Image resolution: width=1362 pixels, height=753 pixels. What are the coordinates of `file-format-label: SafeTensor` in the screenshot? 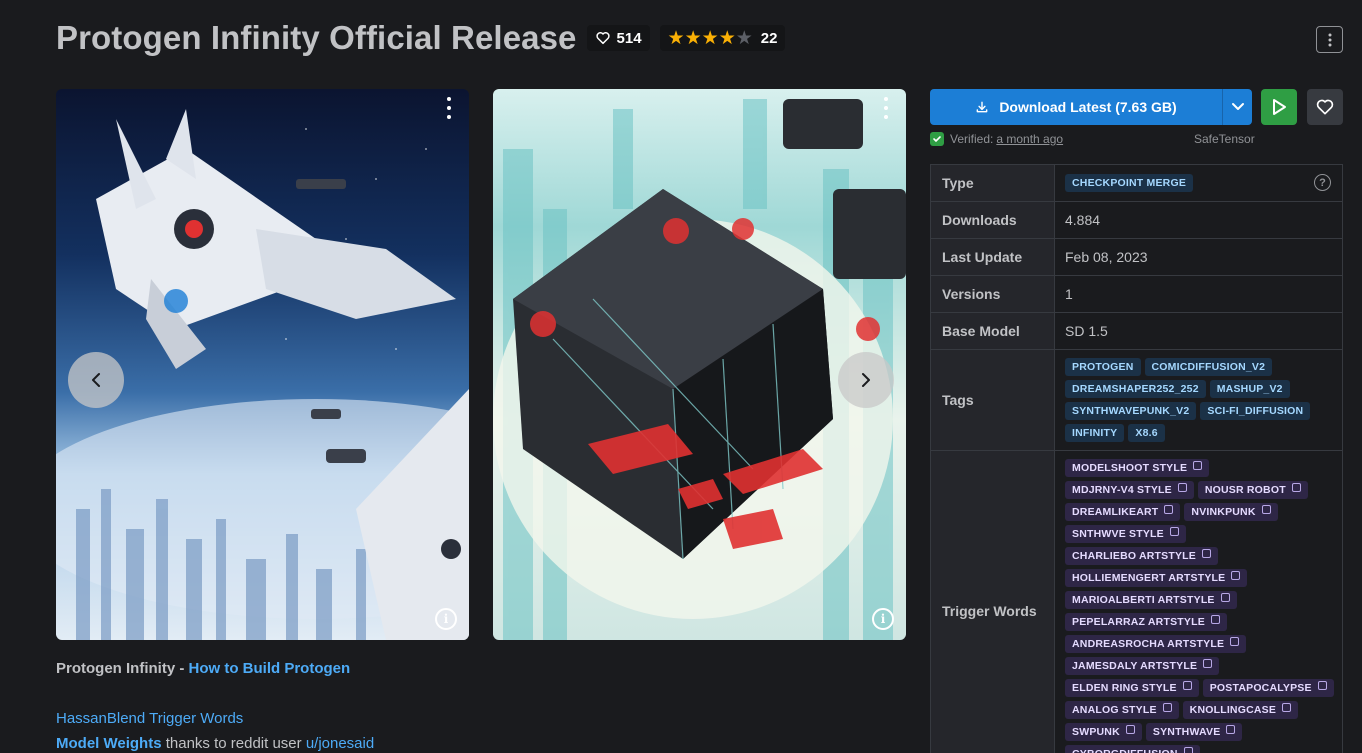 It's located at (1224, 139).